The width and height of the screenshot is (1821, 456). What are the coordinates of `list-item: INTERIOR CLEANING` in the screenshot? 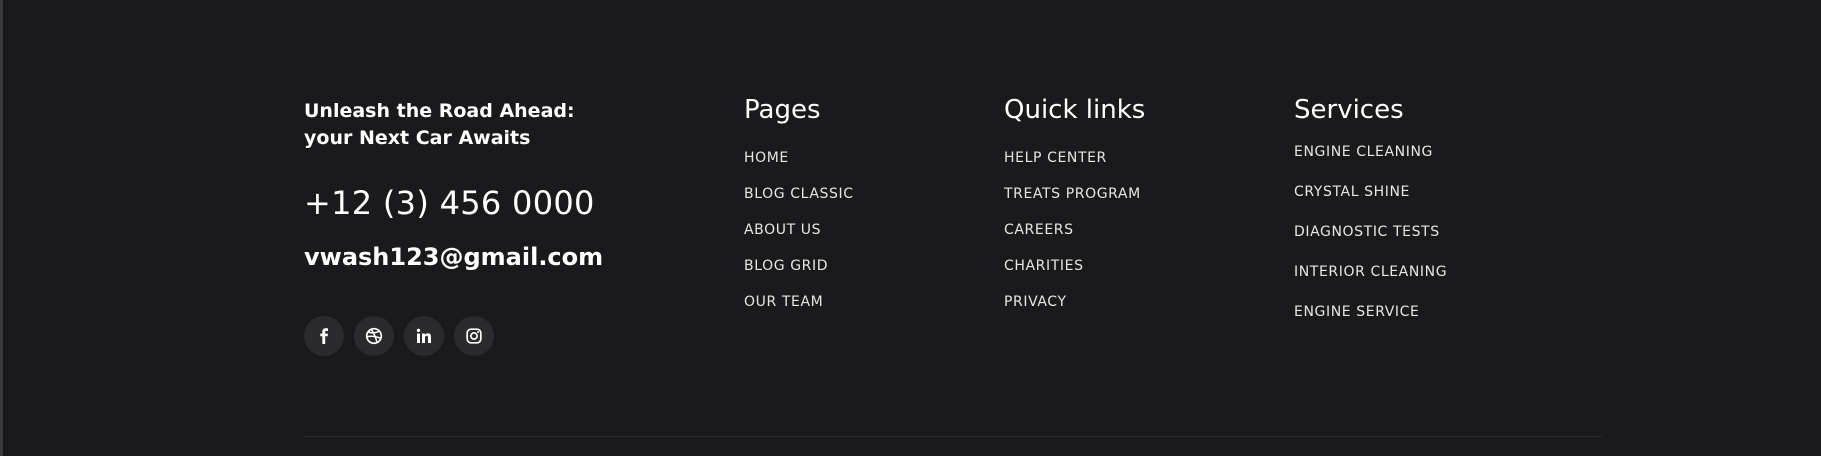 It's located at (1370, 272).